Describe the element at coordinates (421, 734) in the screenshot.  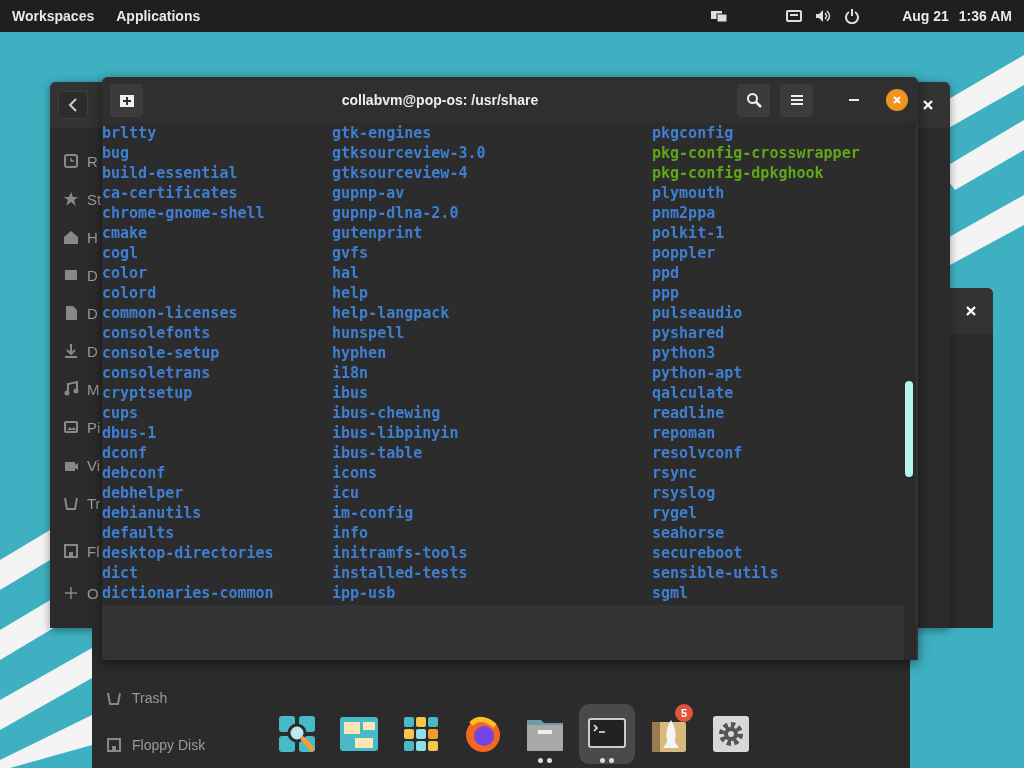
I see `app-grid-icon` at that location.